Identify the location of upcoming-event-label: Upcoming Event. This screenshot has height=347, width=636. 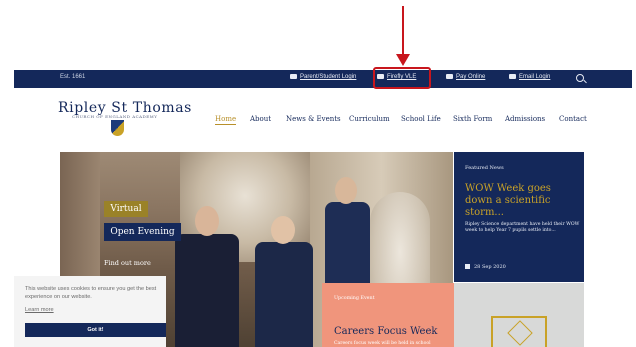
(354, 298).